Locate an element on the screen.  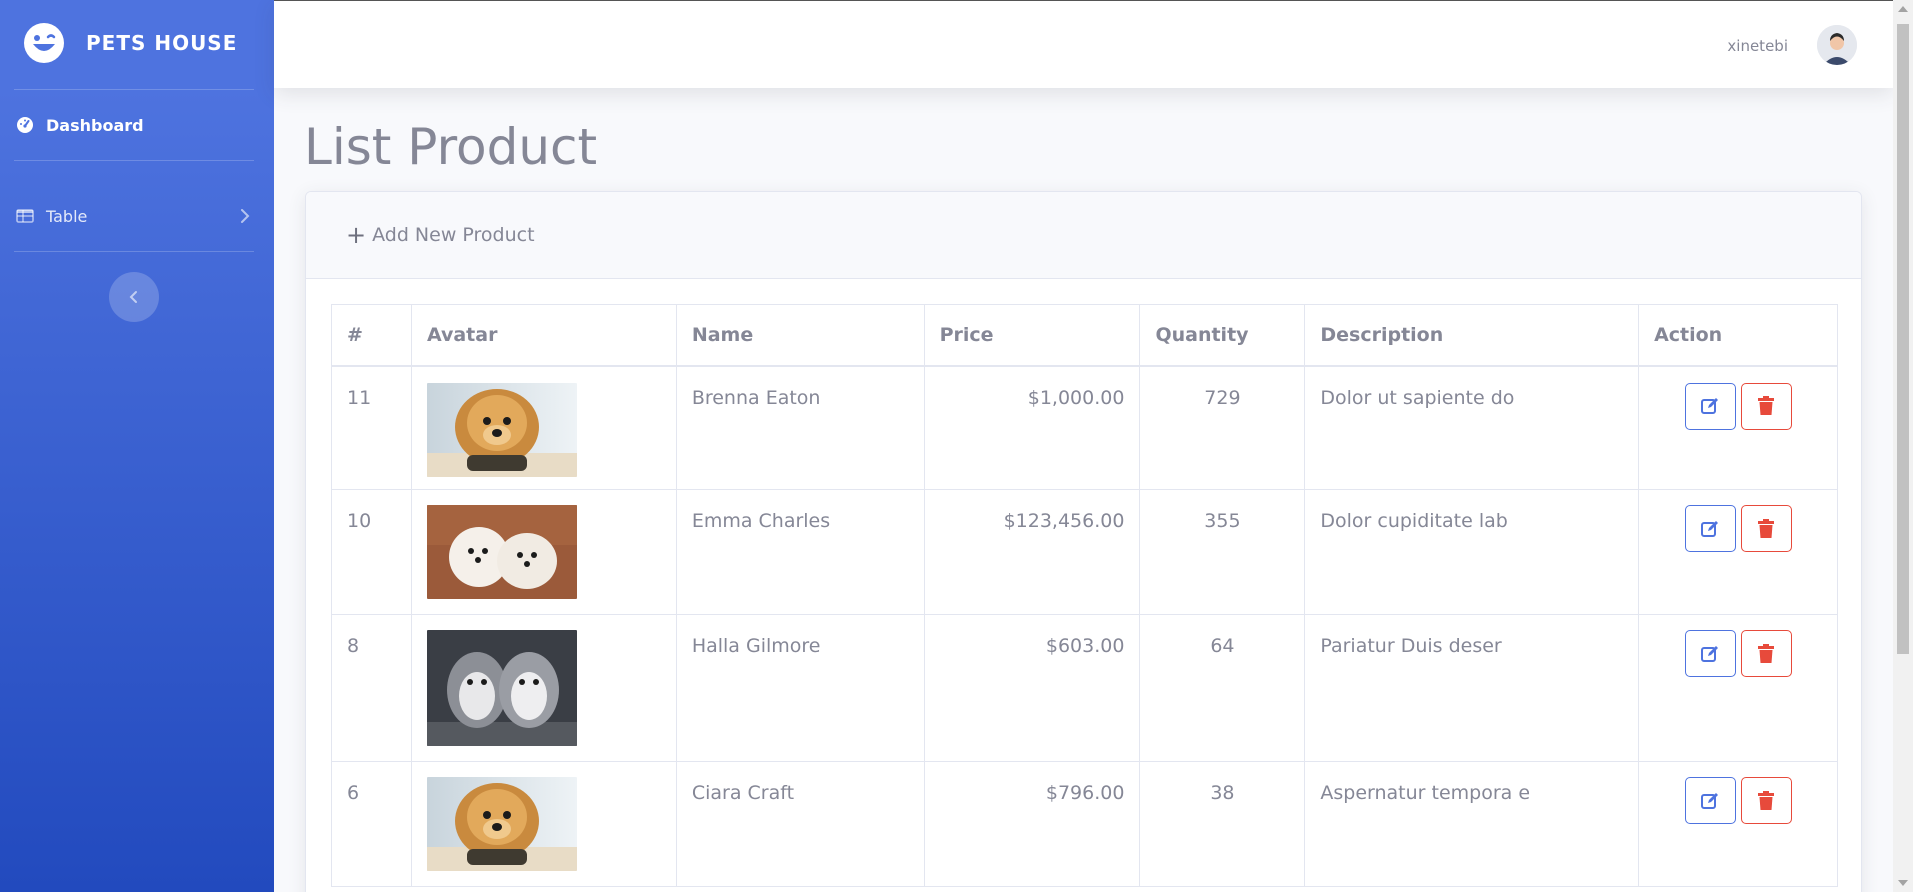
scroll-up-icon is located at coordinates (1903, 9).